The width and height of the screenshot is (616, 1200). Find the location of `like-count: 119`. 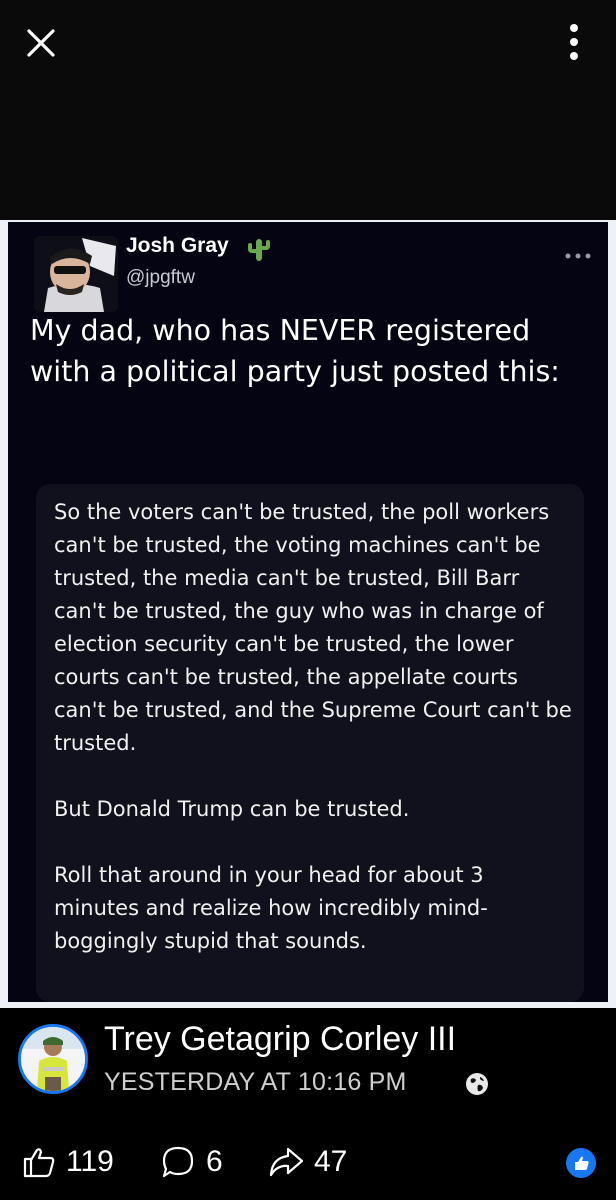

like-count: 119 is located at coordinates (90, 1161).